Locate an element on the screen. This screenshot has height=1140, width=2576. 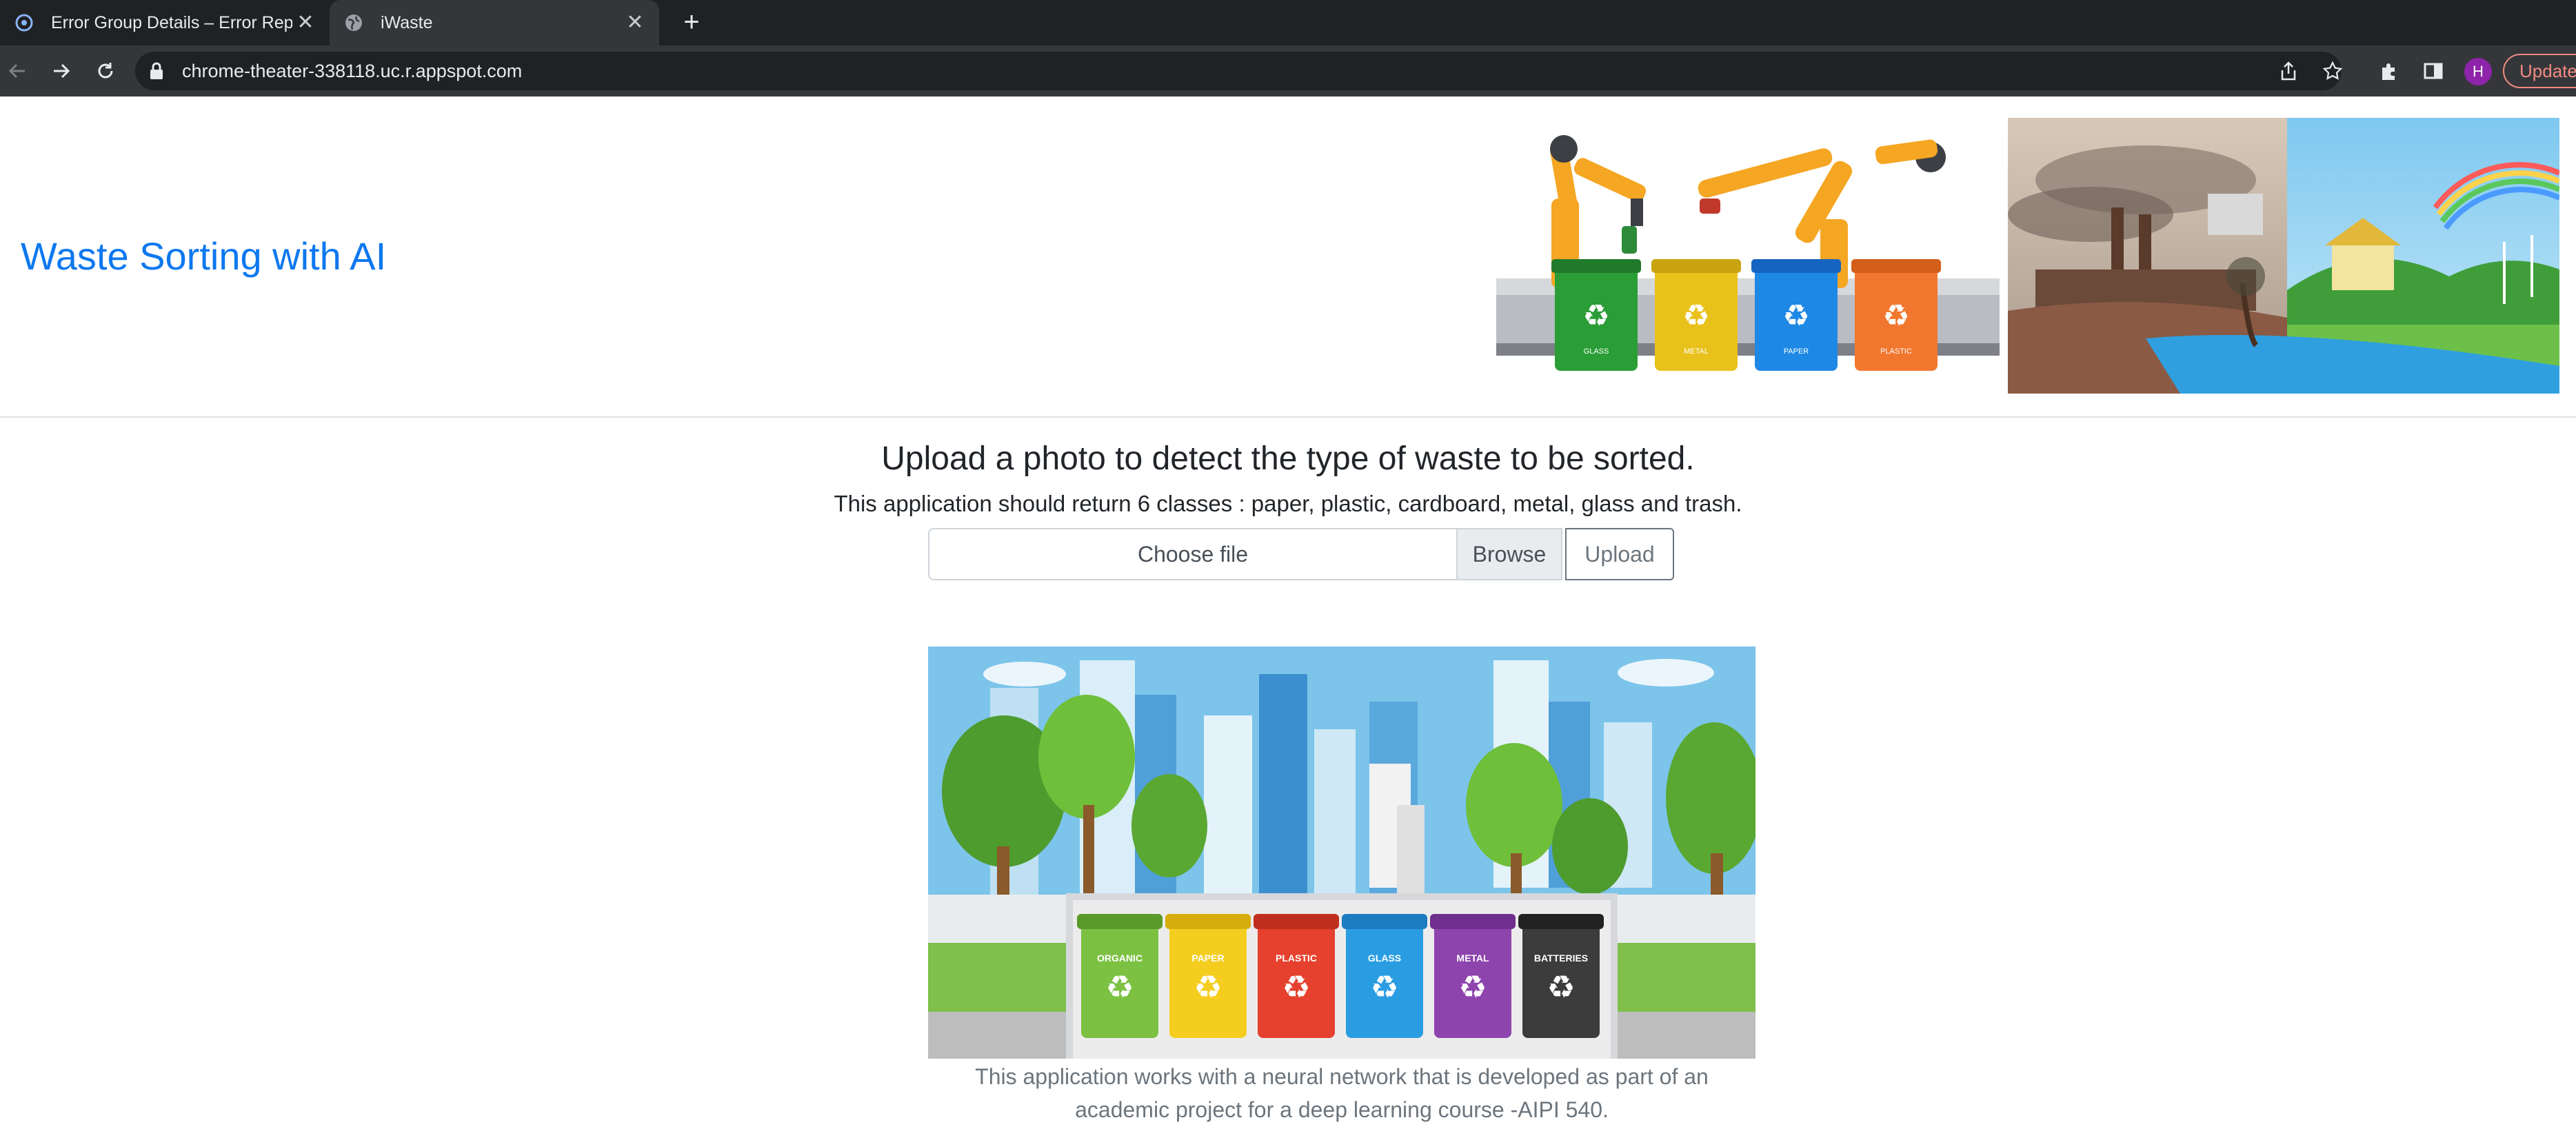
new-tab-icon: + is located at coordinates (691, 23).